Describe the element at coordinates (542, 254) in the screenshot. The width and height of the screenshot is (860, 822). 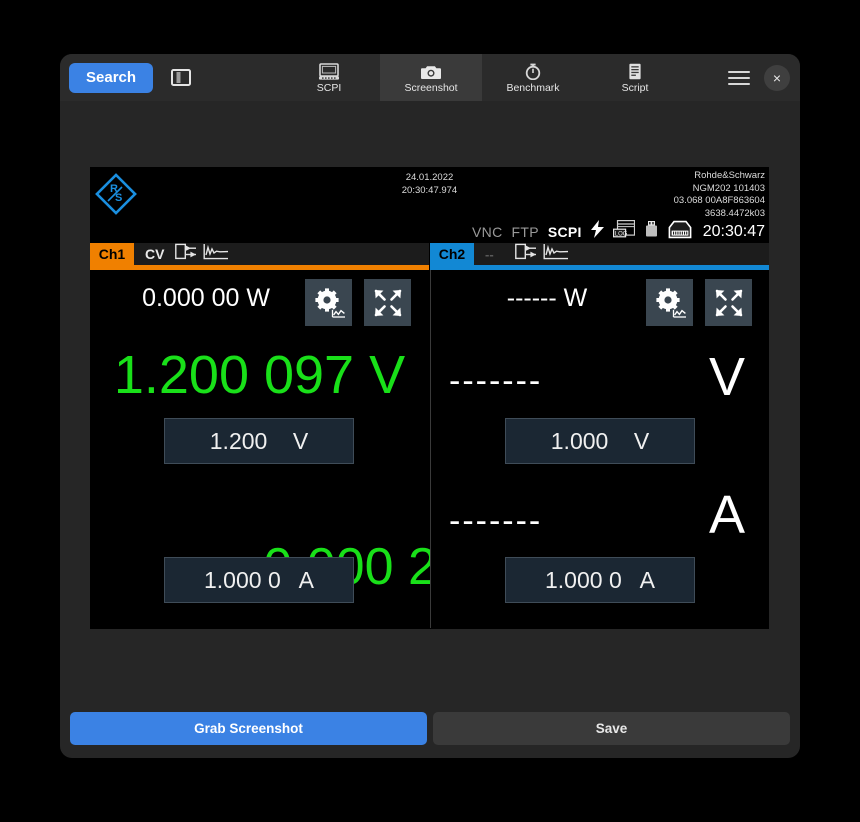
I see `channel-ch2-tab-icons` at that location.